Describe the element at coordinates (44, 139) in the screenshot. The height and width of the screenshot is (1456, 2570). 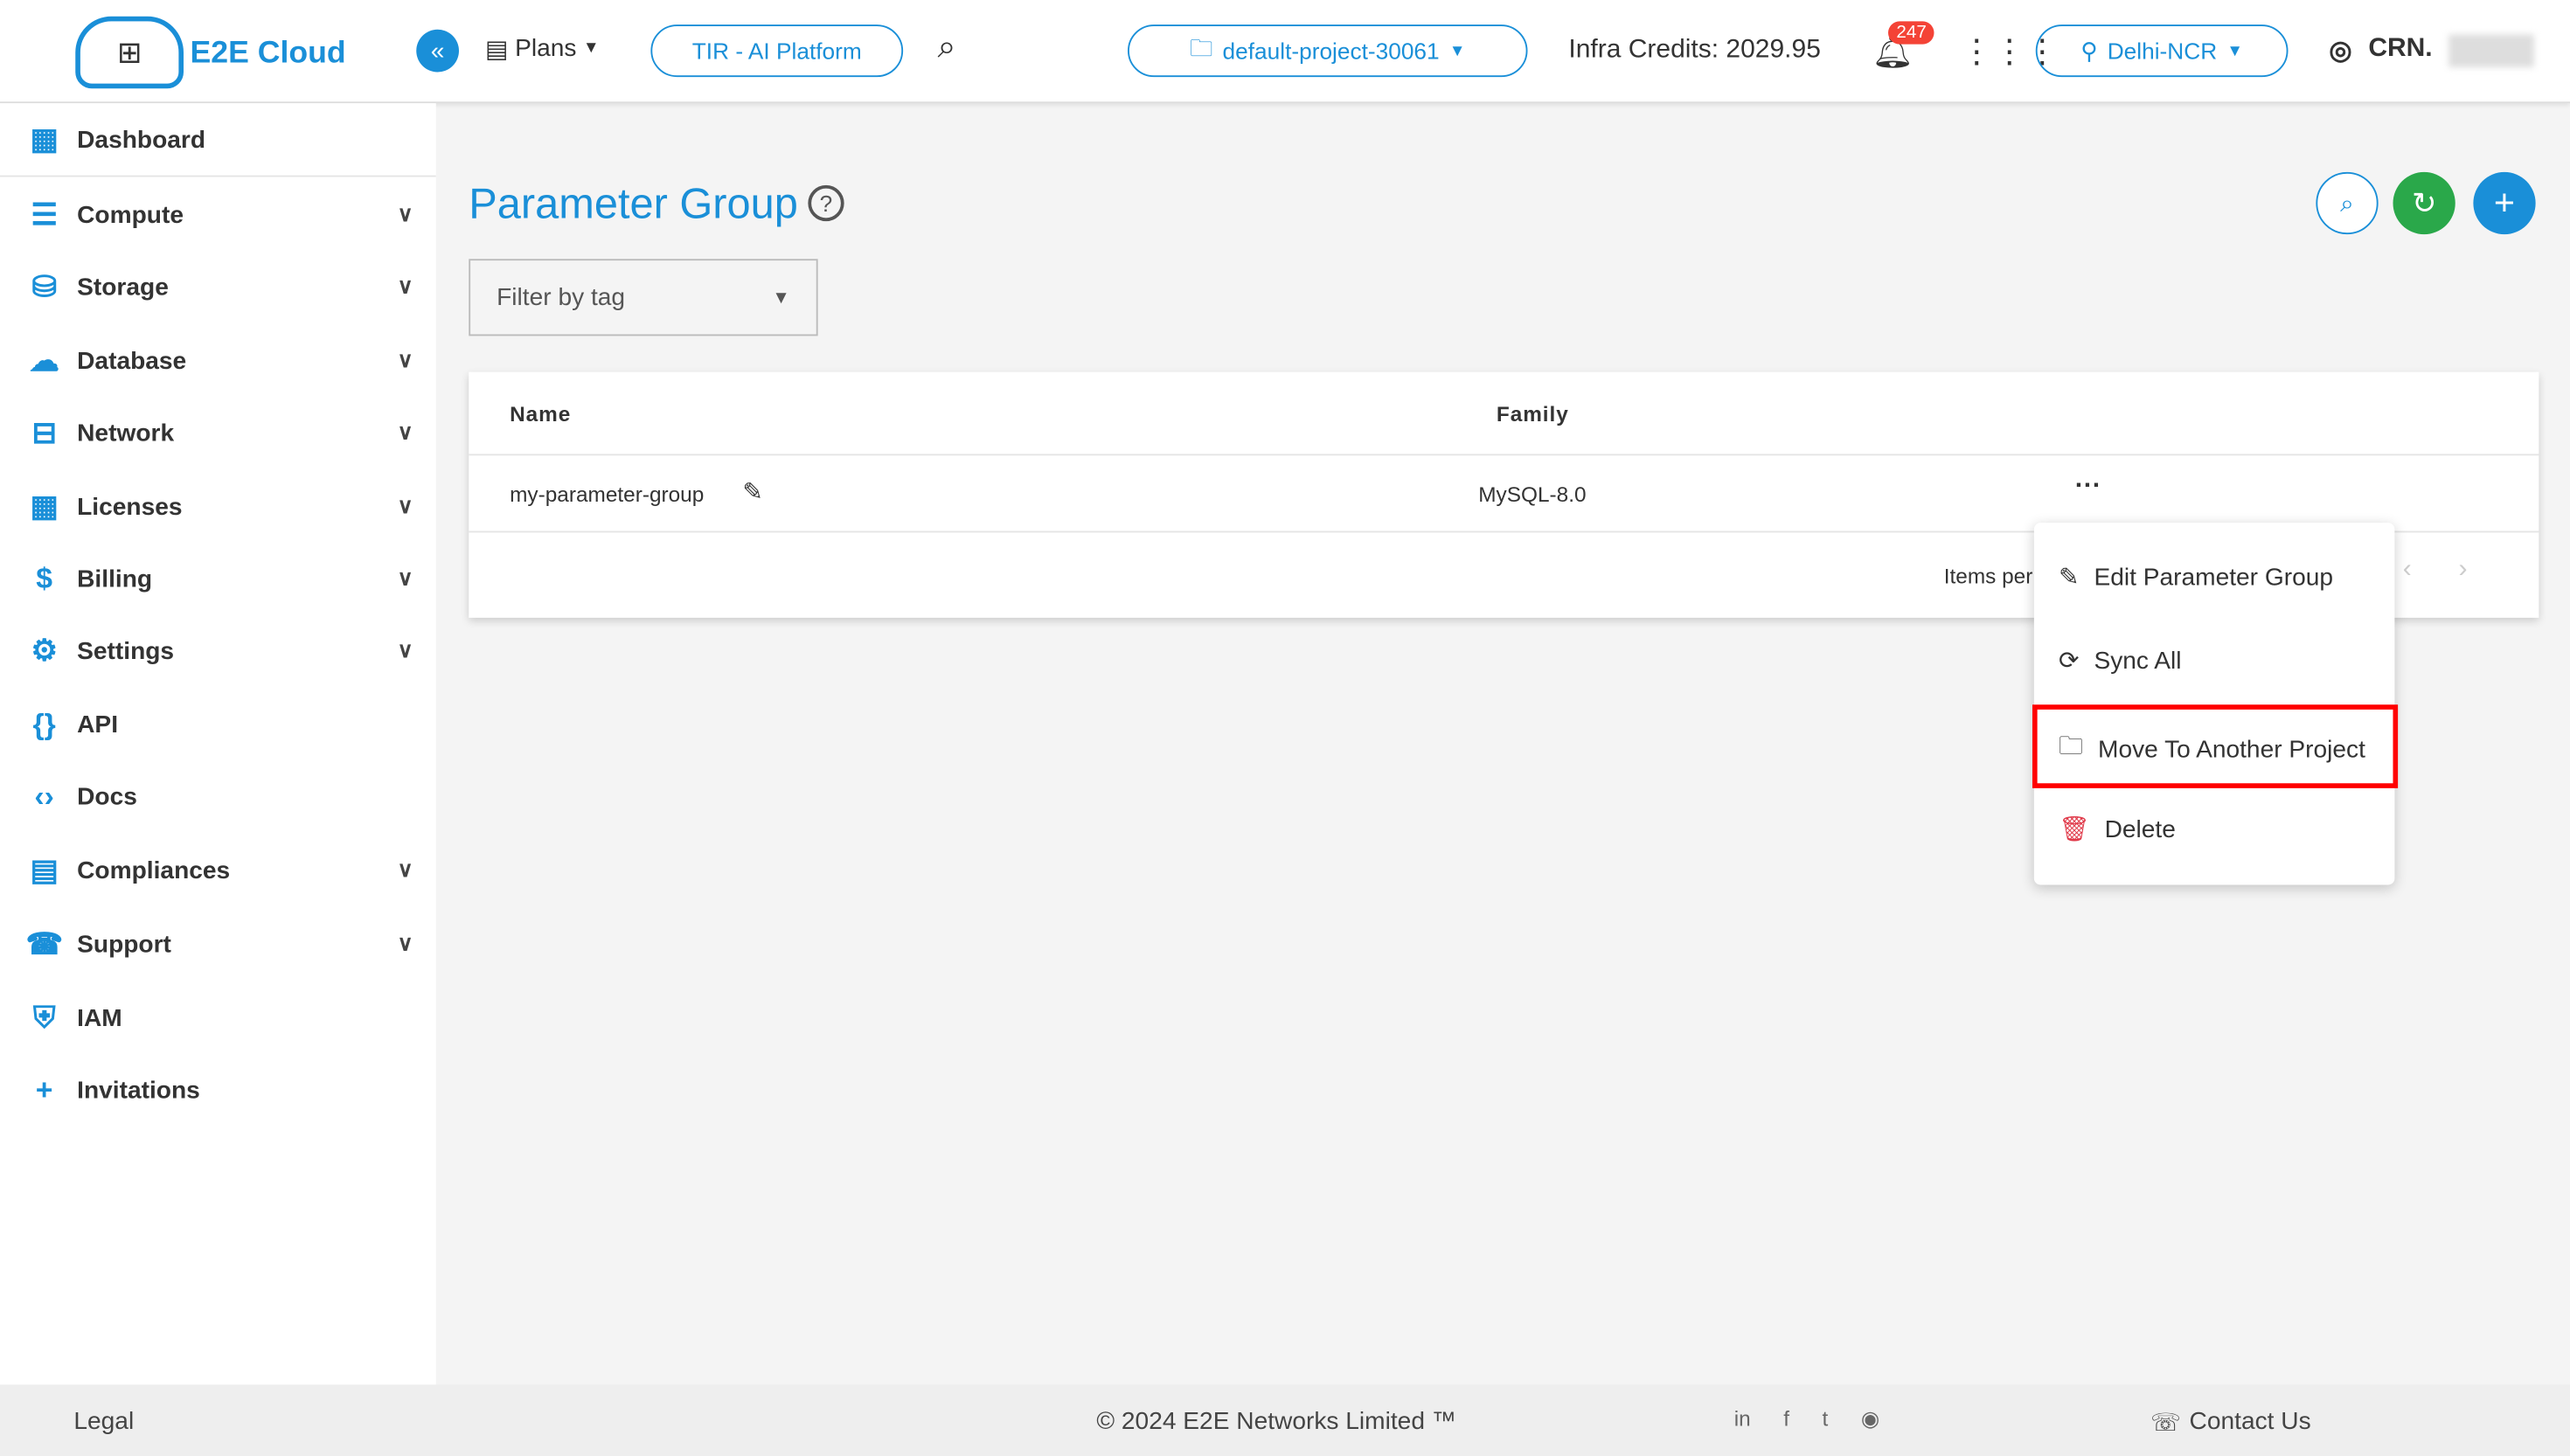
I see `dashboard-icon: ▦` at that location.